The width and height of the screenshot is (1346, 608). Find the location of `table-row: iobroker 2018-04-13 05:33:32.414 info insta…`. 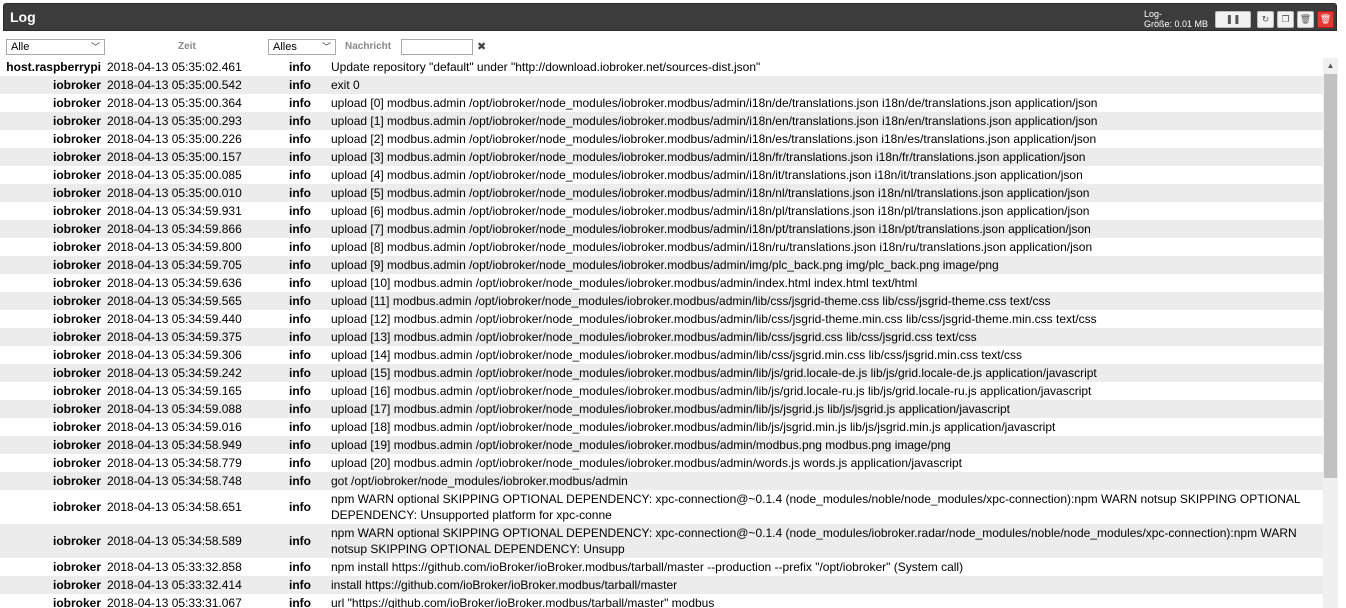

table-row: iobroker 2018-04-13 05:33:32.414 info insta… is located at coordinates (661, 585).